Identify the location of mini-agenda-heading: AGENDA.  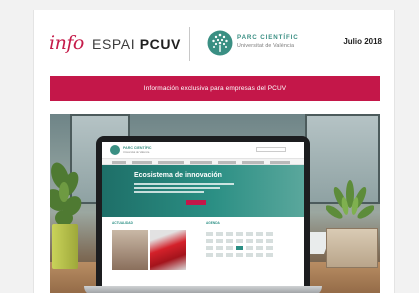
(213, 223).